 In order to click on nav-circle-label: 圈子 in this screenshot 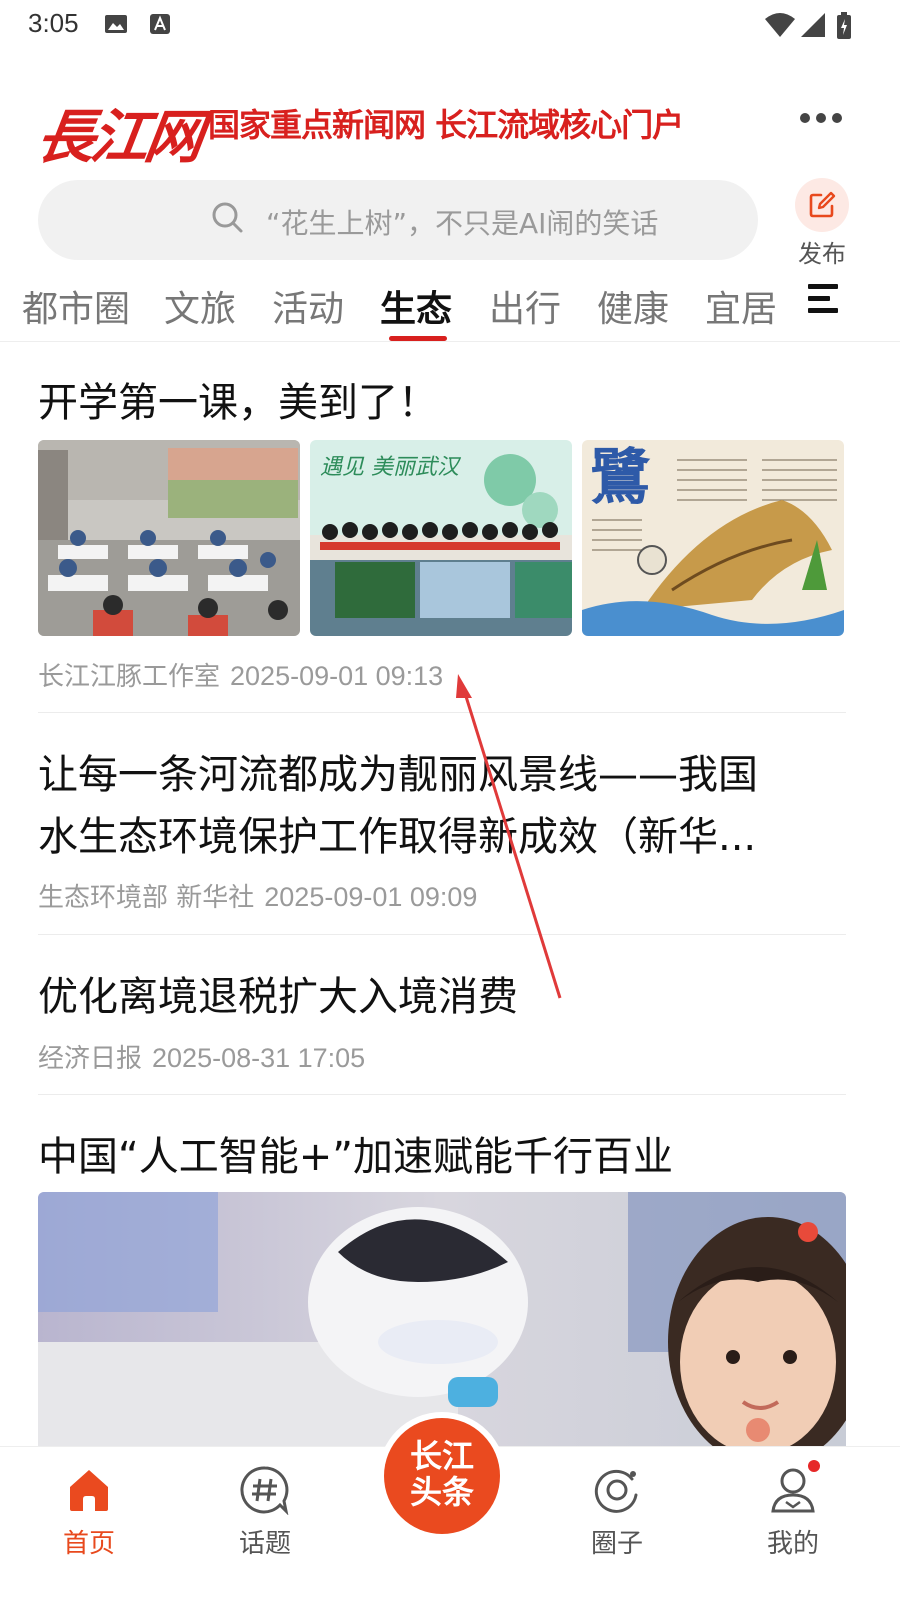, I will do `click(616, 1544)`.